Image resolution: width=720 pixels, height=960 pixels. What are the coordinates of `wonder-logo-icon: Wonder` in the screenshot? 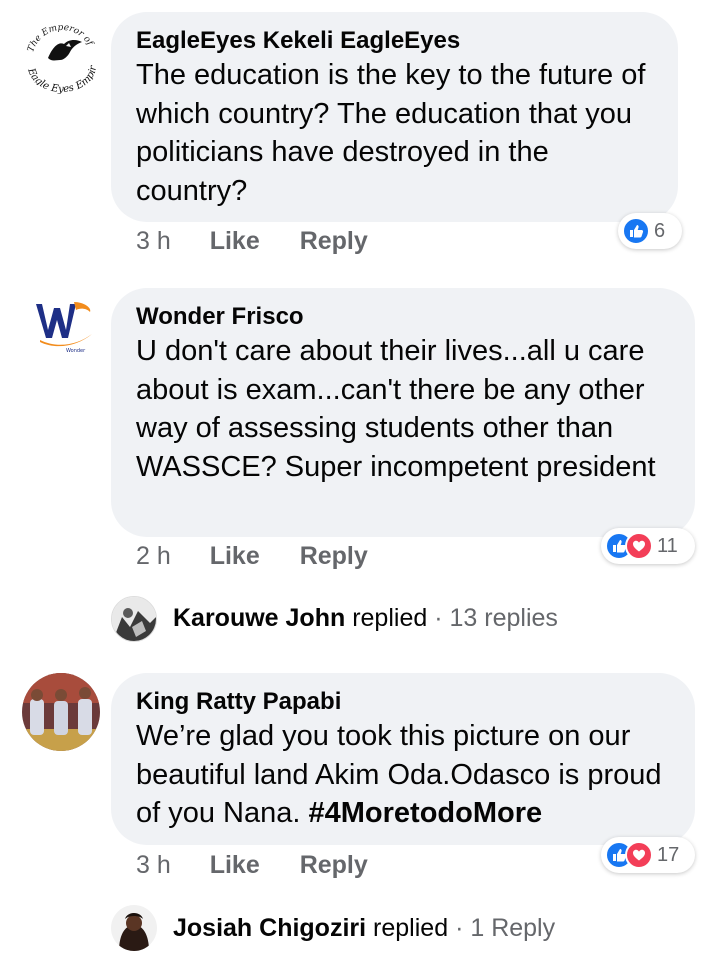 It's located at (62, 326).